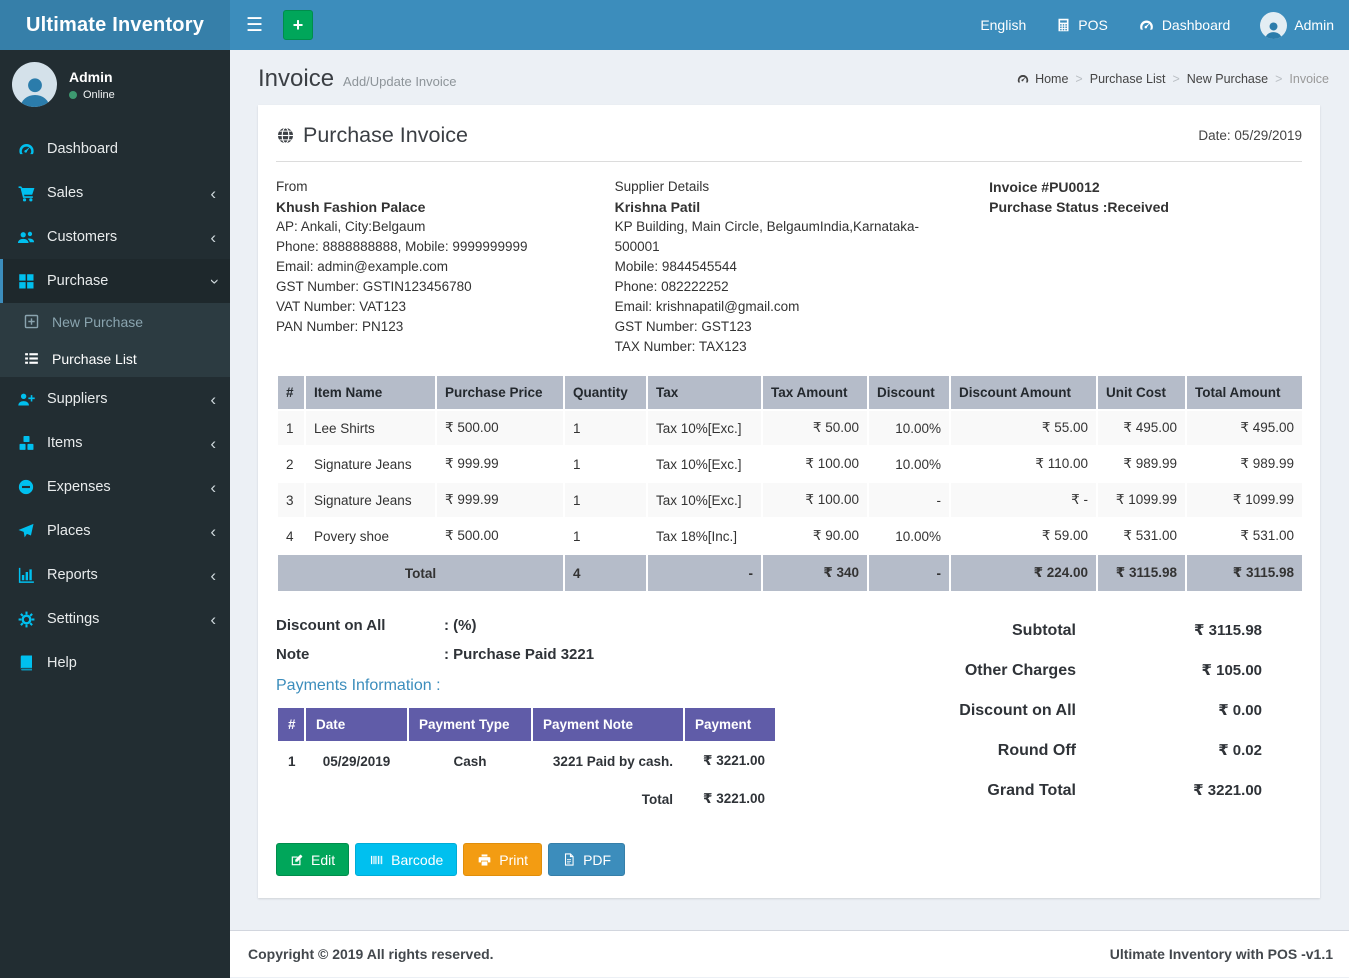  What do you see at coordinates (341, 306) in the screenshot?
I see `from-vat: VAT Number: VAT123` at bounding box center [341, 306].